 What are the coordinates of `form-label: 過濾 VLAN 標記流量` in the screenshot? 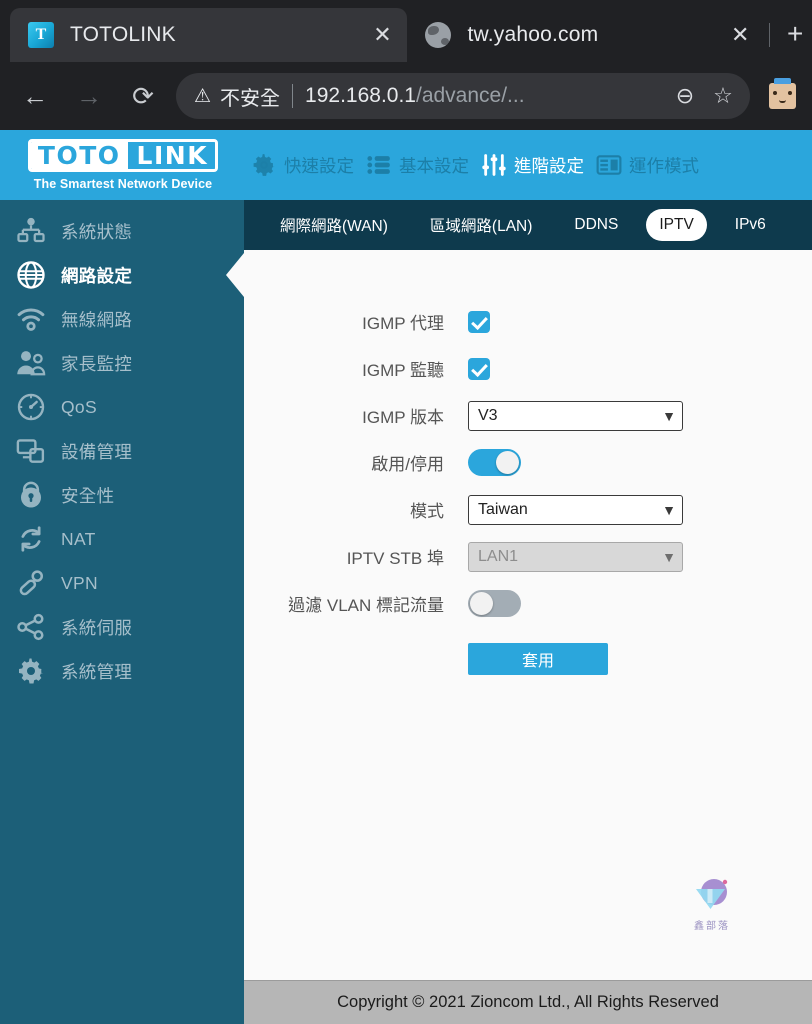 It's located at (366, 605).